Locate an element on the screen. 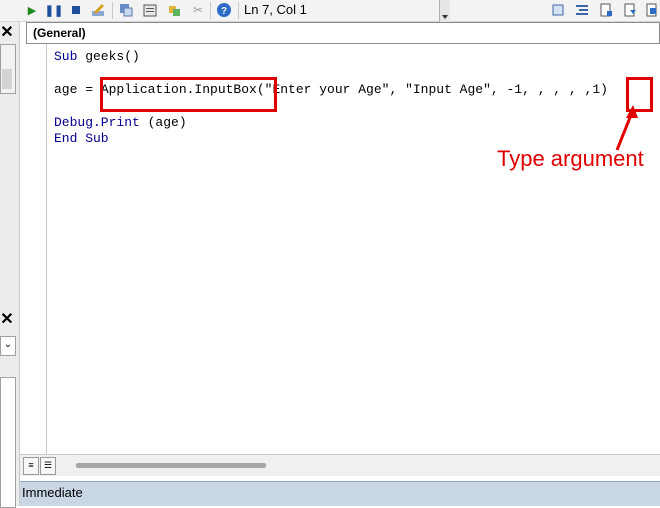 The height and width of the screenshot is (508, 660). code-line-debug-print: Debug.Print (age) is located at coordinates (120, 122).